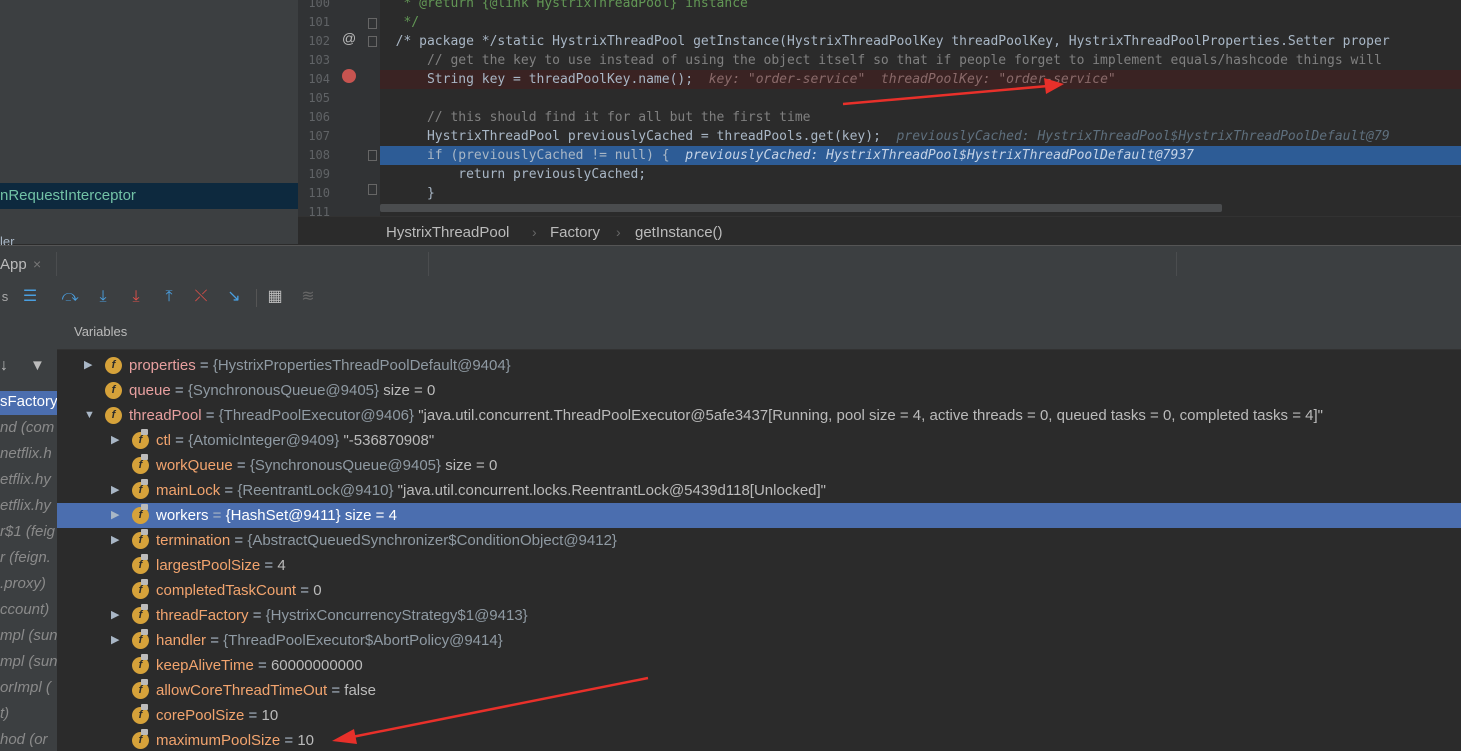 This screenshot has width=1461, height=751. I want to click on variable-row: f keepAliveTime = 60000000000, so click(759, 665).